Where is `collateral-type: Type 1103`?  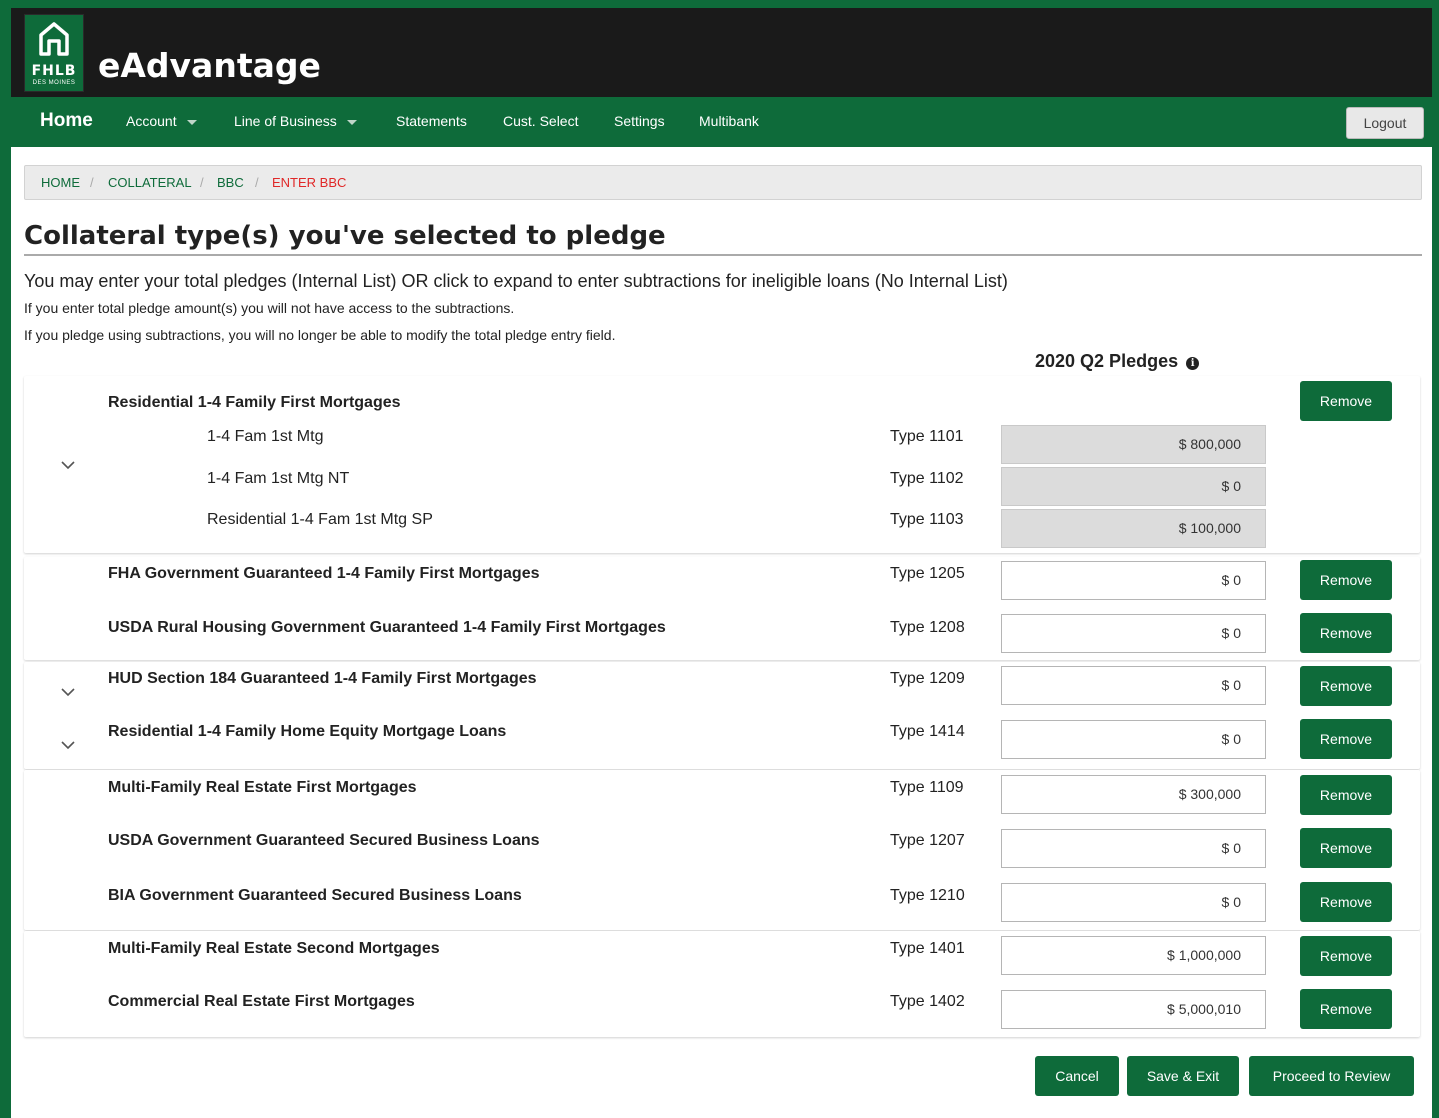 collateral-type: Type 1103 is located at coordinates (927, 519).